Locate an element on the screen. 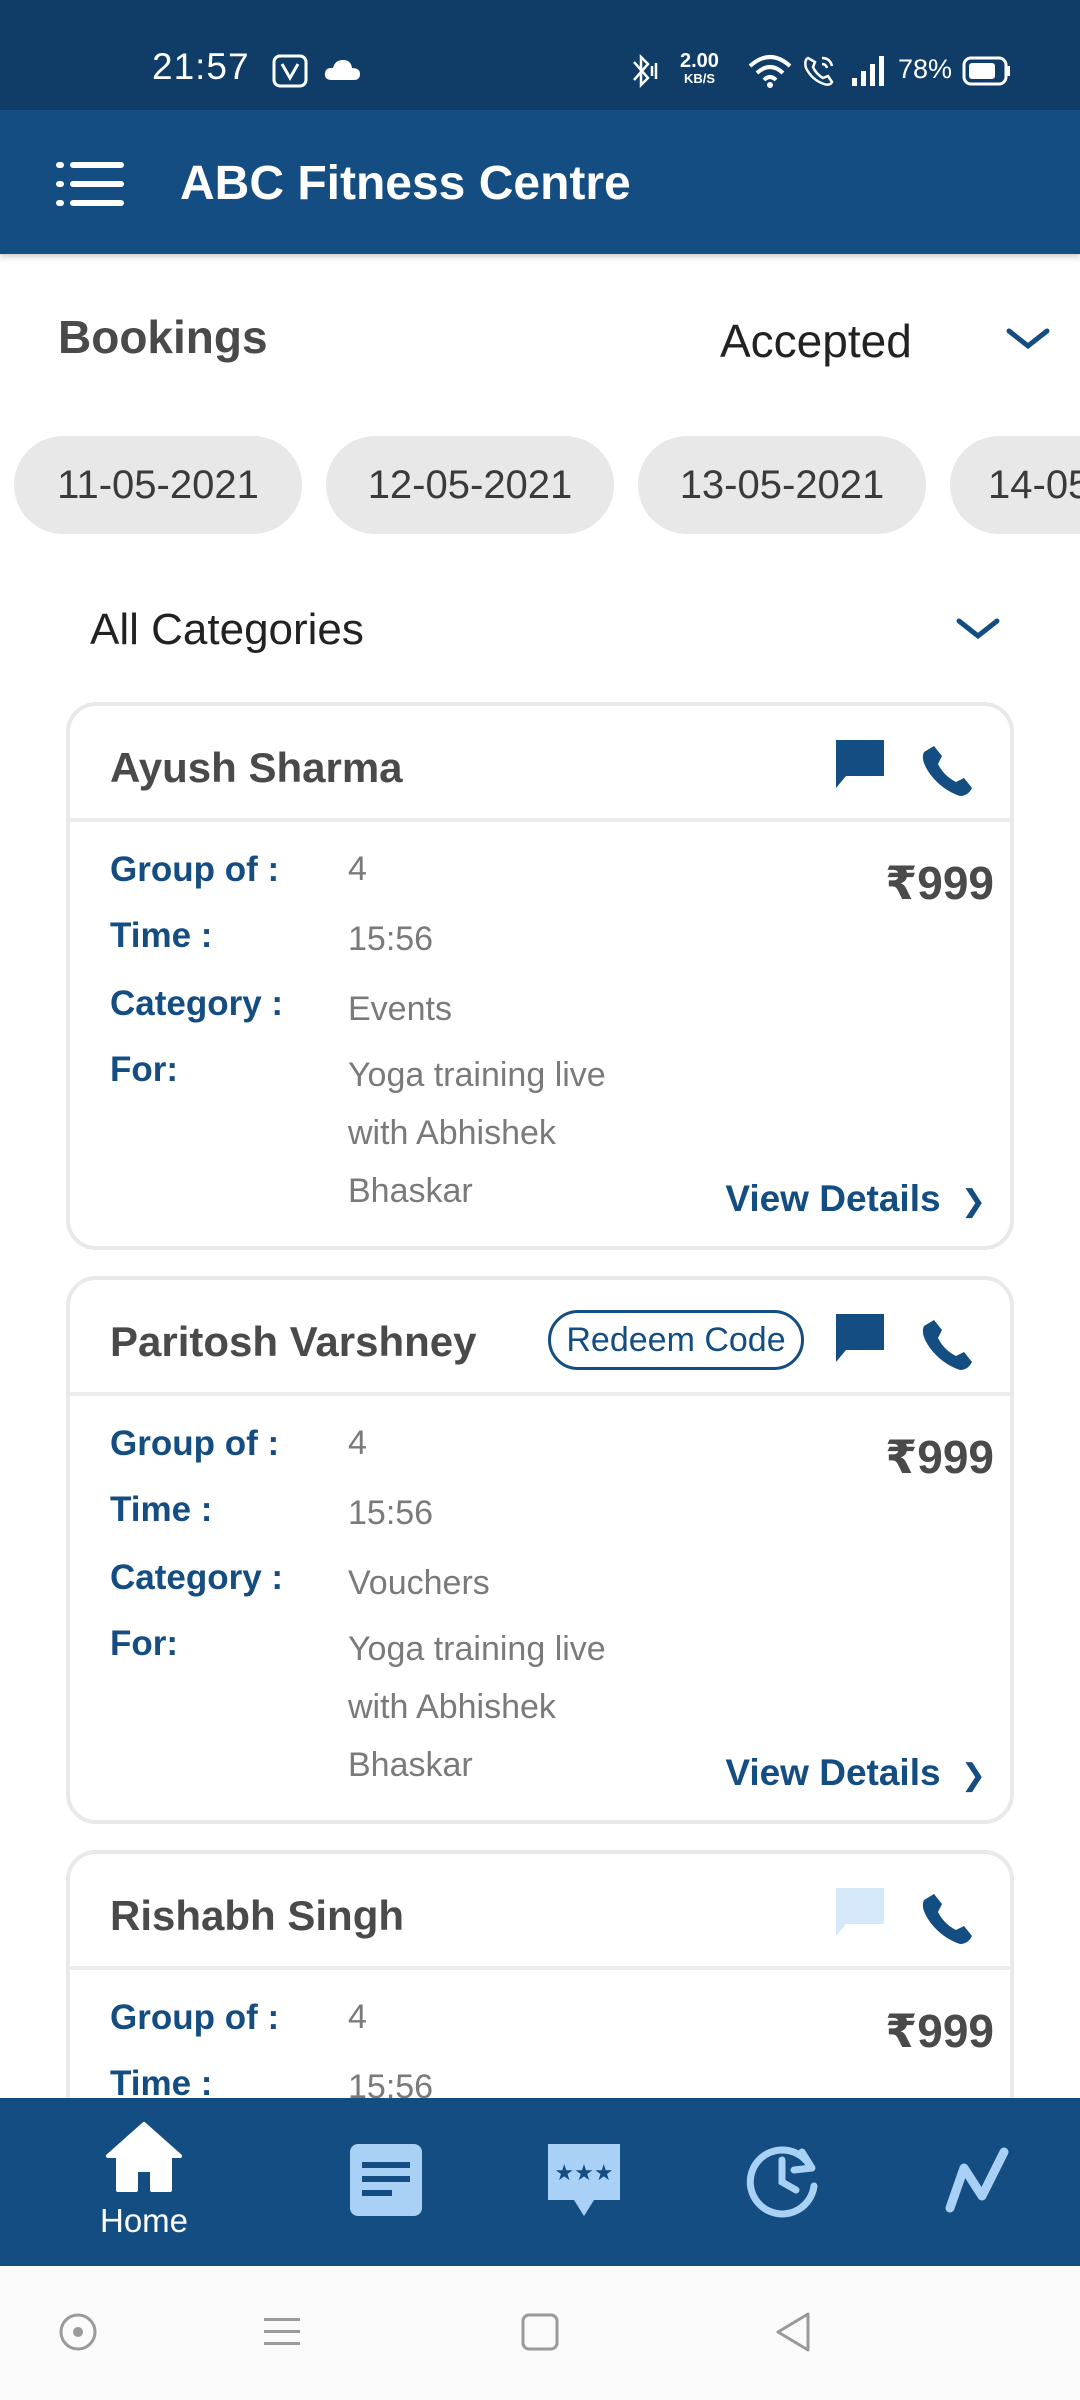  nav-home-label: Home is located at coordinates (144, 2220).